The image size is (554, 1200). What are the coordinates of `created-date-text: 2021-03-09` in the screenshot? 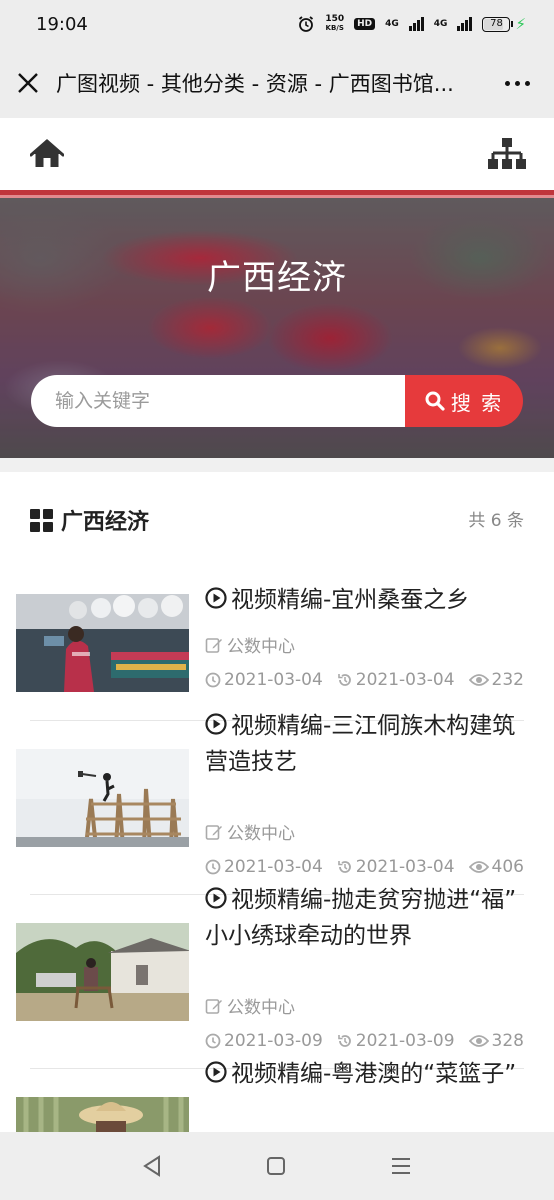 It's located at (273, 1041).